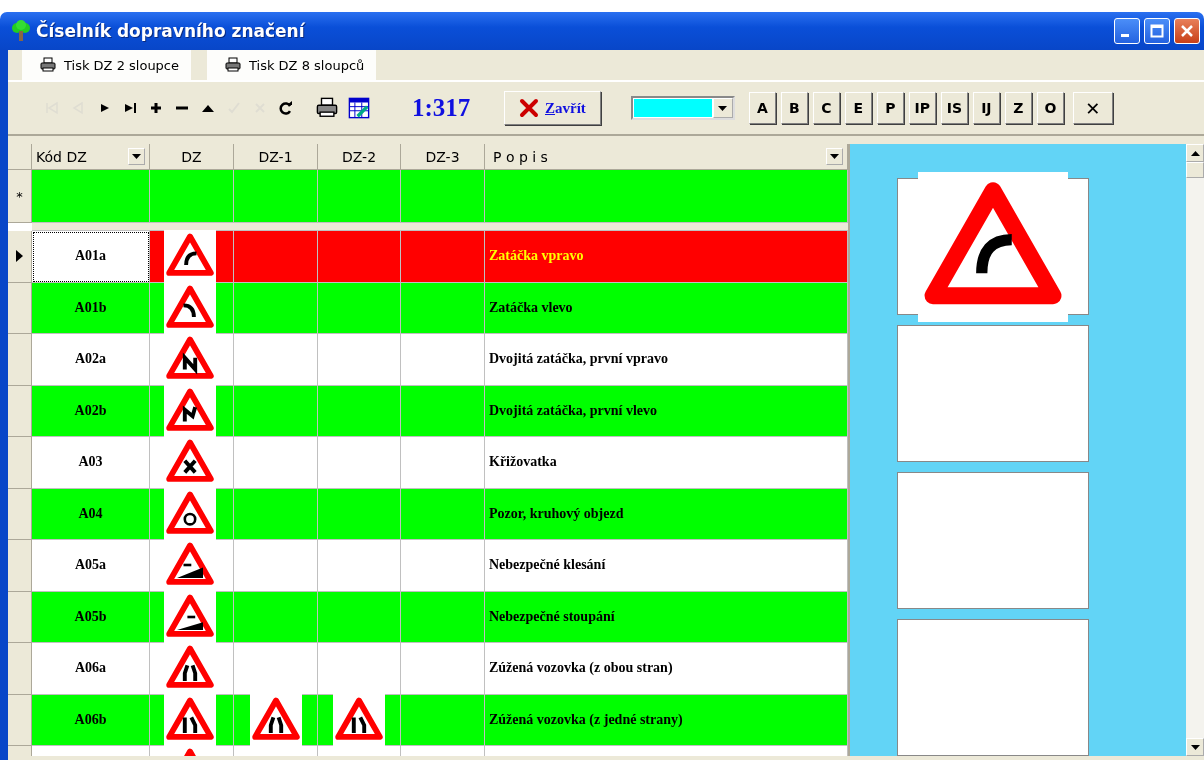 The width and height of the screenshot is (1204, 760). What do you see at coordinates (536, 256) in the screenshot?
I see `sign-description: Zatáčka vpravo` at bounding box center [536, 256].